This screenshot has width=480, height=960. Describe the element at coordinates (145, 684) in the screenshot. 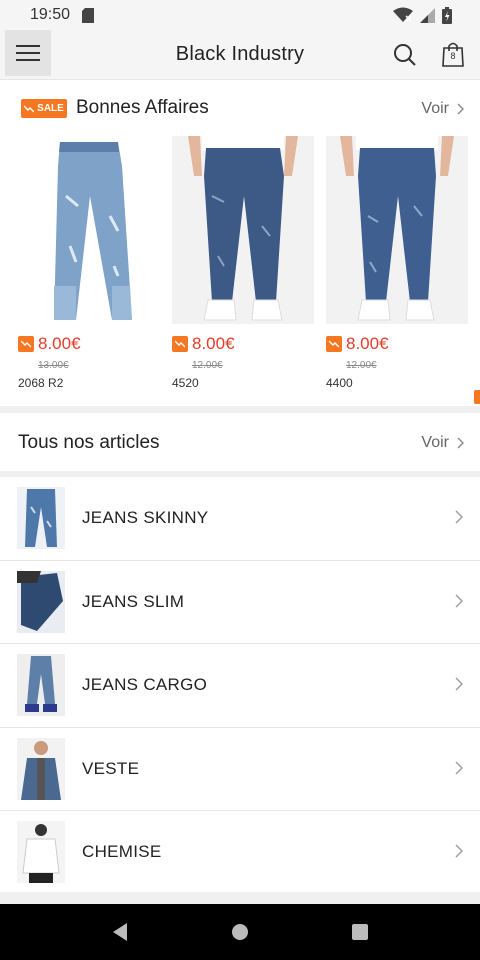

I see `category-label: JEANS CARGO` at that location.